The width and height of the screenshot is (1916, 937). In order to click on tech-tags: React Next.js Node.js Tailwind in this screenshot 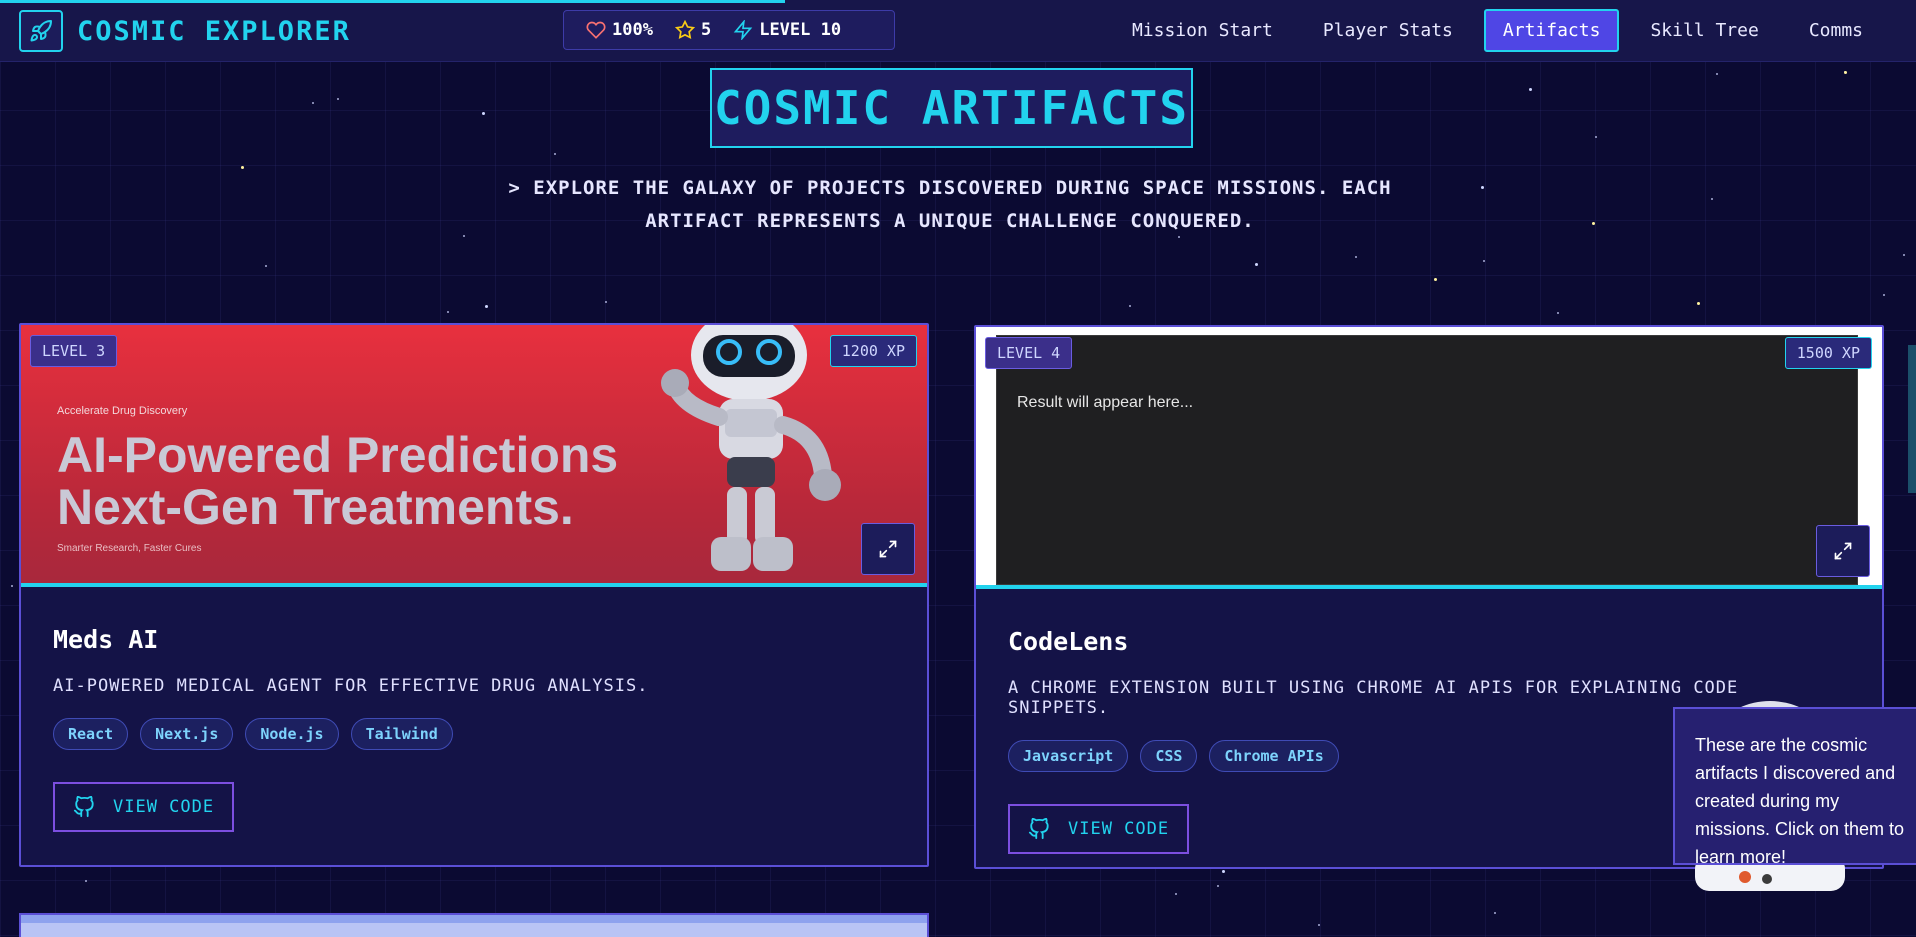, I will do `click(474, 734)`.